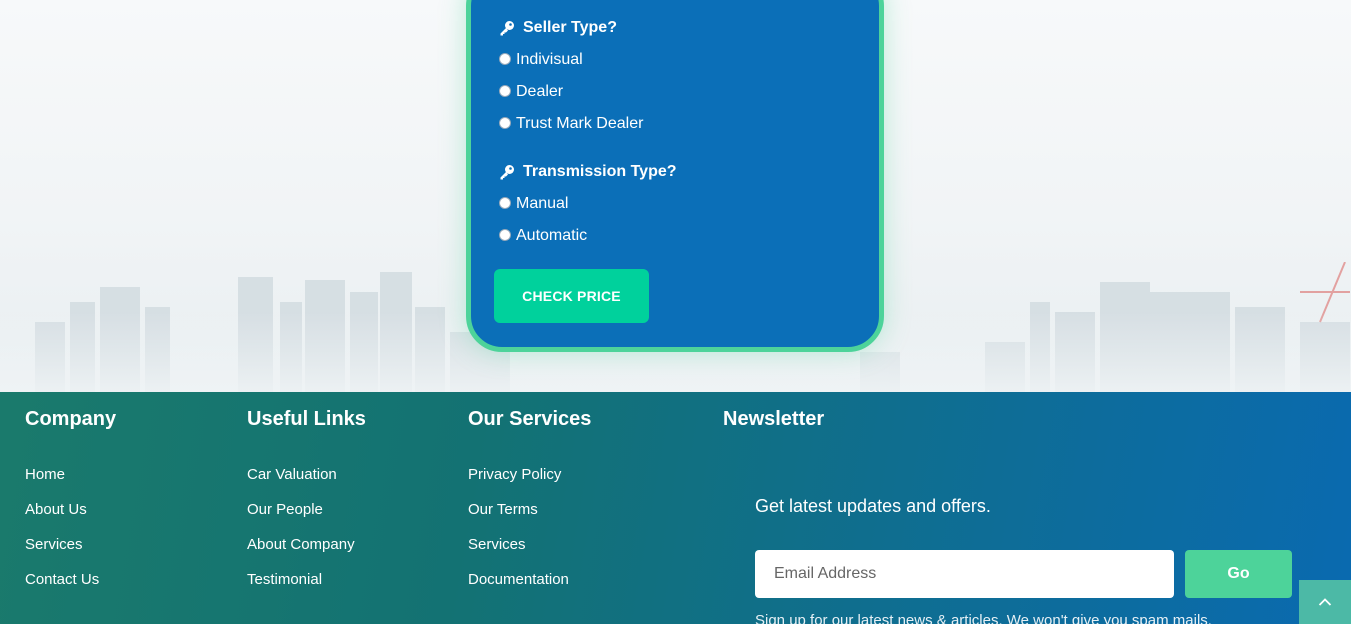 Image resolution: width=1351 pixels, height=624 pixels. I want to click on footer-link-privacy-policy: Privacy Policy, so click(514, 474).